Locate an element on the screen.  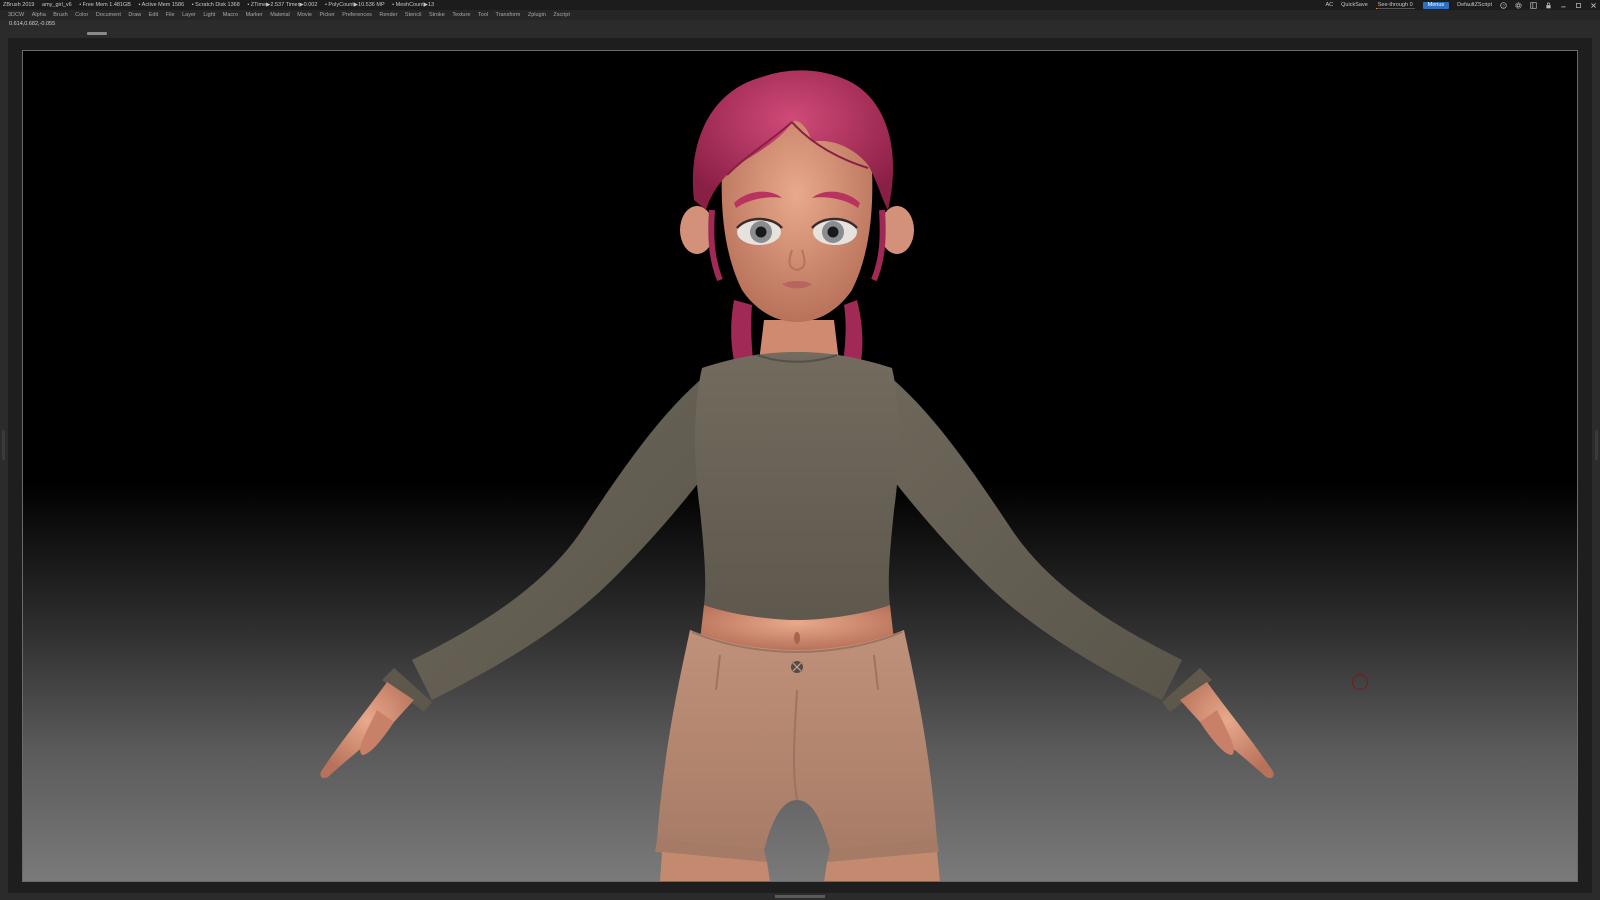
right-arm is located at coordinates (1070, 574).